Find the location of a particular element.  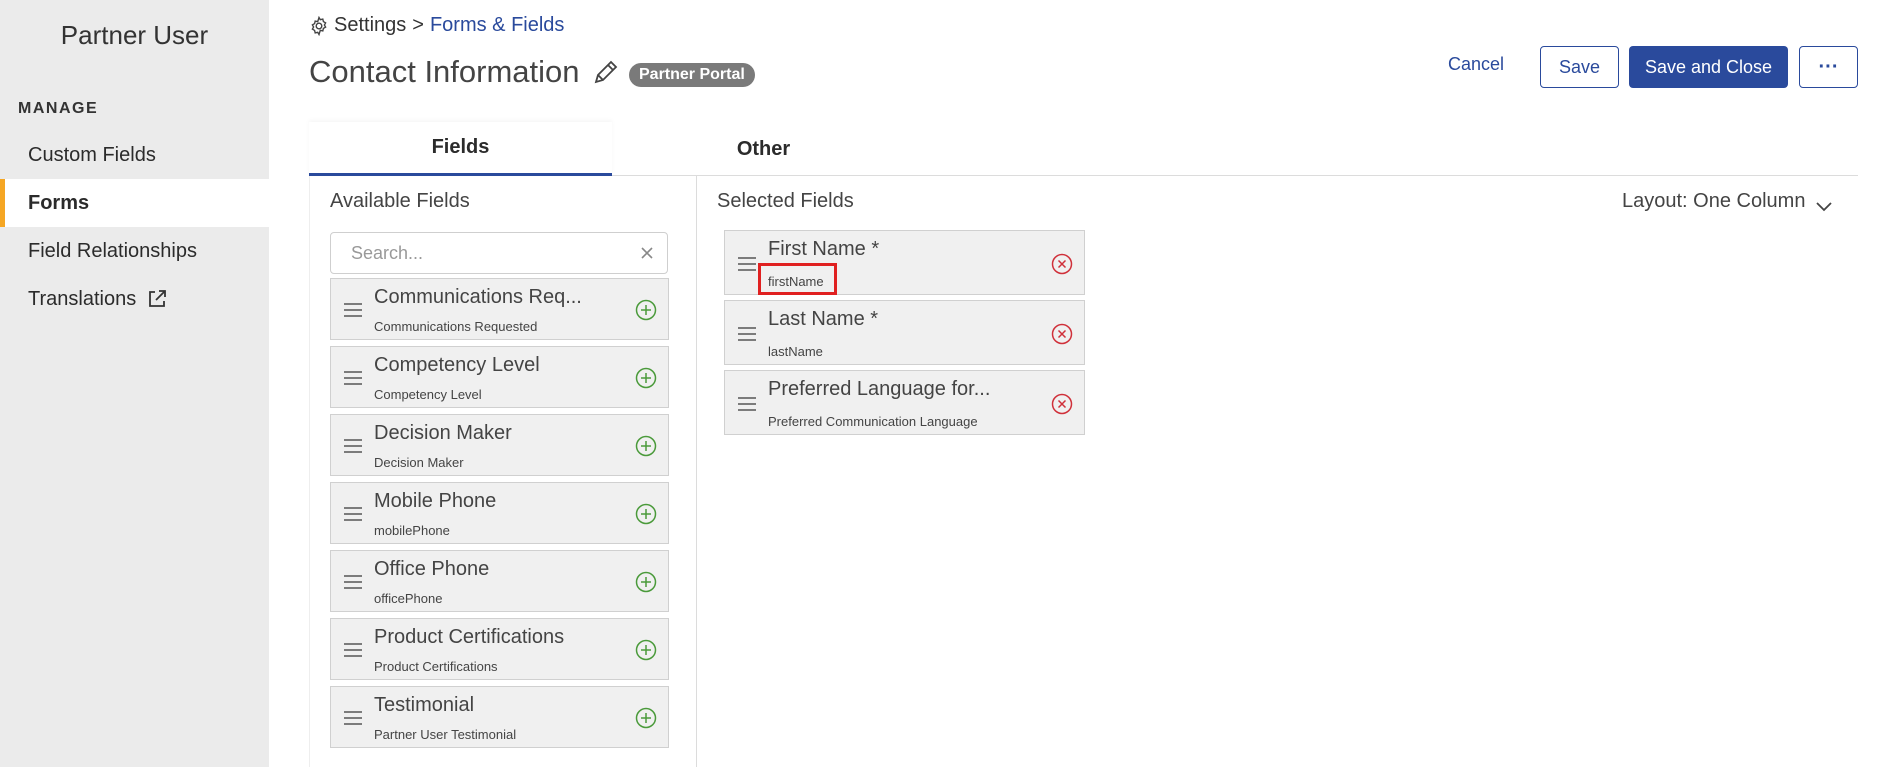

field-api-name: Partner User Testimonial is located at coordinates (445, 734).